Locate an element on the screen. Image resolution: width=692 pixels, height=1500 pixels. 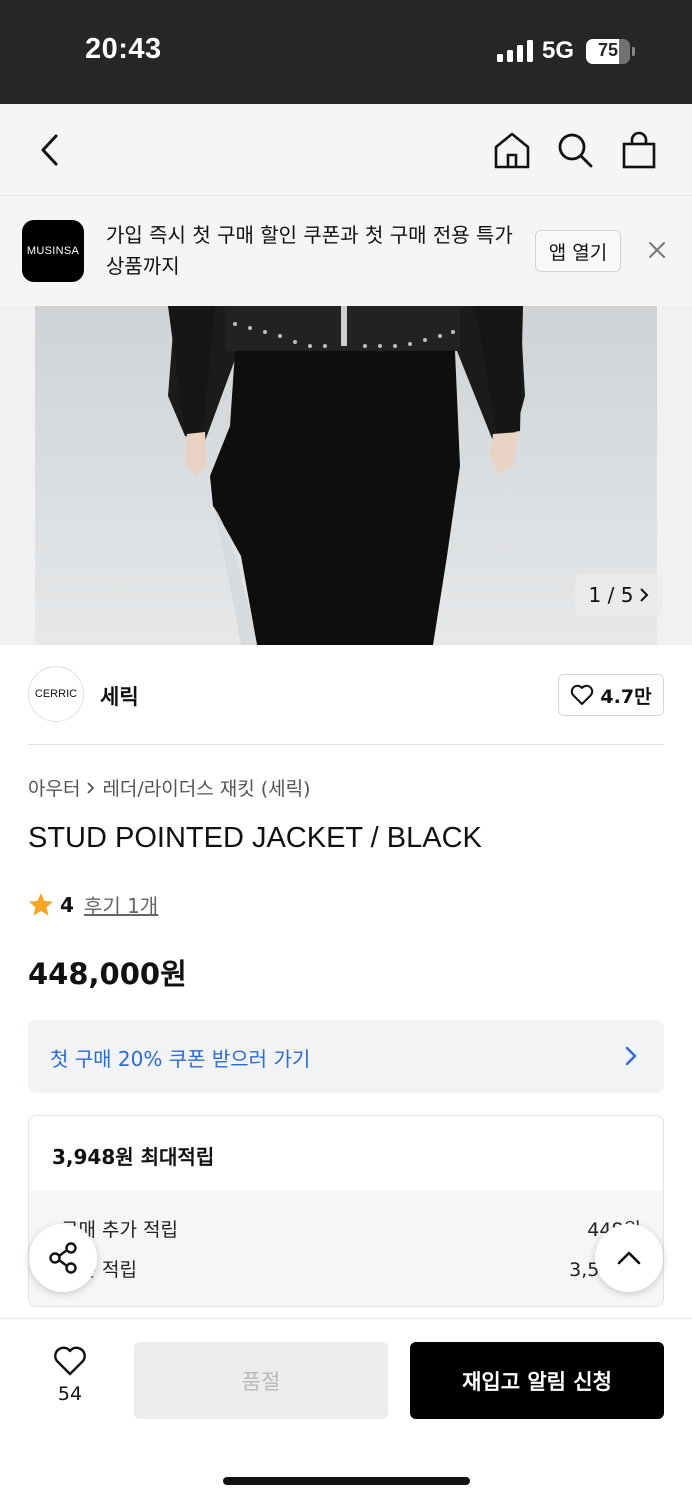
shopping-bag-icon is located at coordinates (639, 150).